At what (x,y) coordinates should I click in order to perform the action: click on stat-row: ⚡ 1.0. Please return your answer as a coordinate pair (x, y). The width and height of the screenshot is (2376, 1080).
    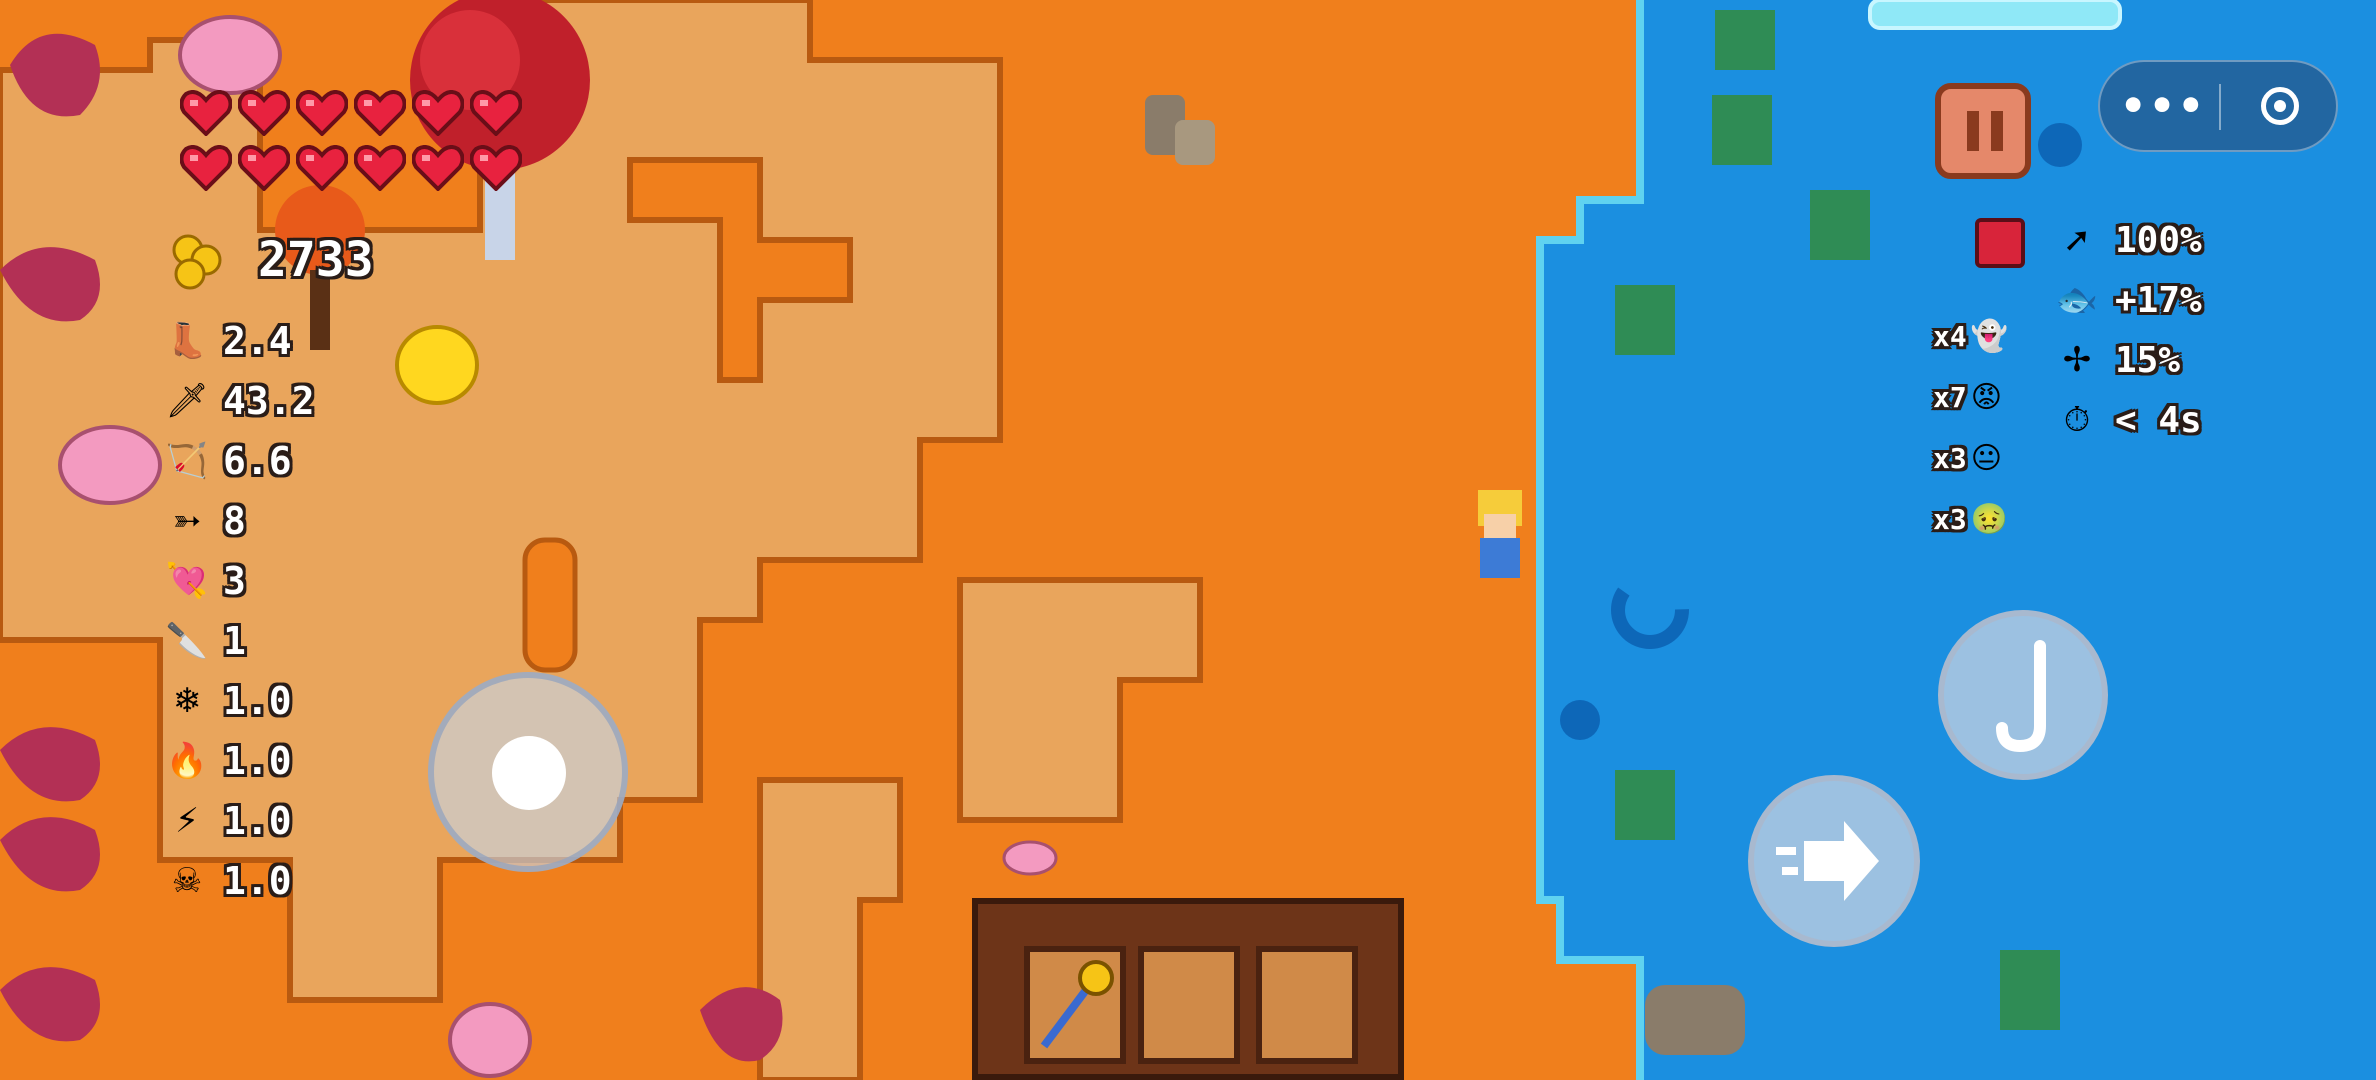
    Looking at the image, I should click on (228, 821).